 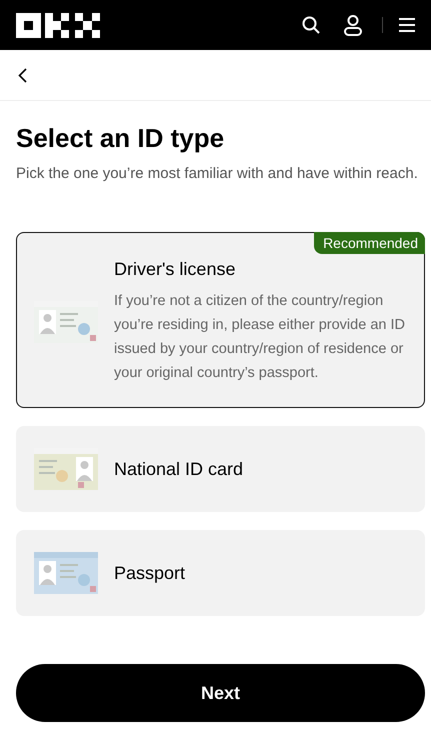 What do you see at coordinates (175, 269) in the screenshot?
I see `option-label: Driver's license` at bounding box center [175, 269].